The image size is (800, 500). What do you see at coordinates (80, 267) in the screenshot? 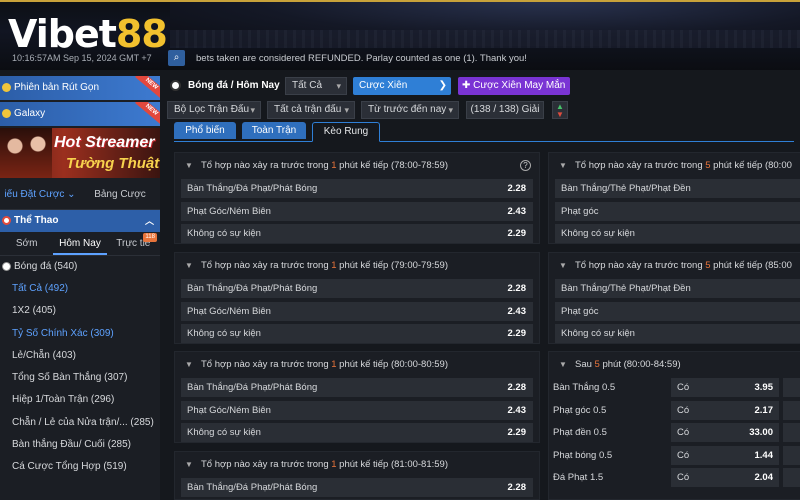
I see `sidebar-item-soccer: Bóng đá (540)` at bounding box center [80, 267].